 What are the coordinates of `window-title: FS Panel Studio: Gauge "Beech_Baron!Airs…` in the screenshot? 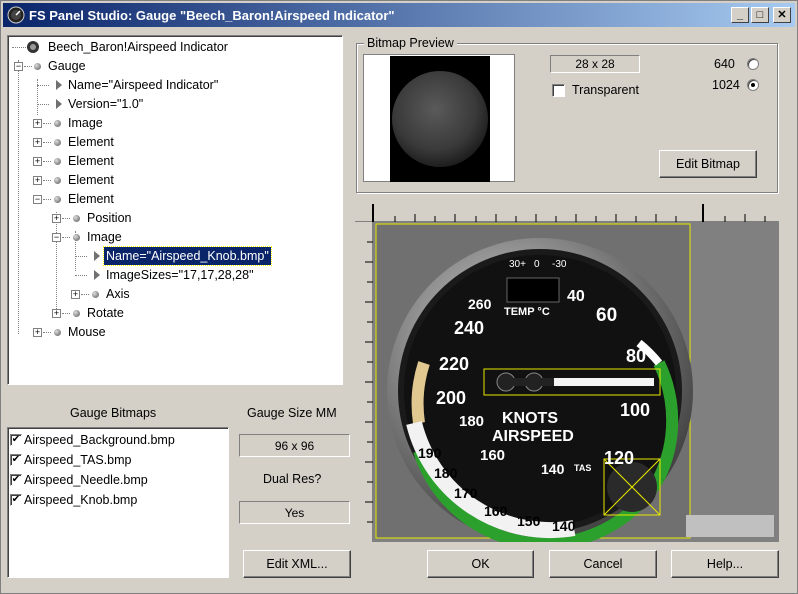 It's located at (212, 15).